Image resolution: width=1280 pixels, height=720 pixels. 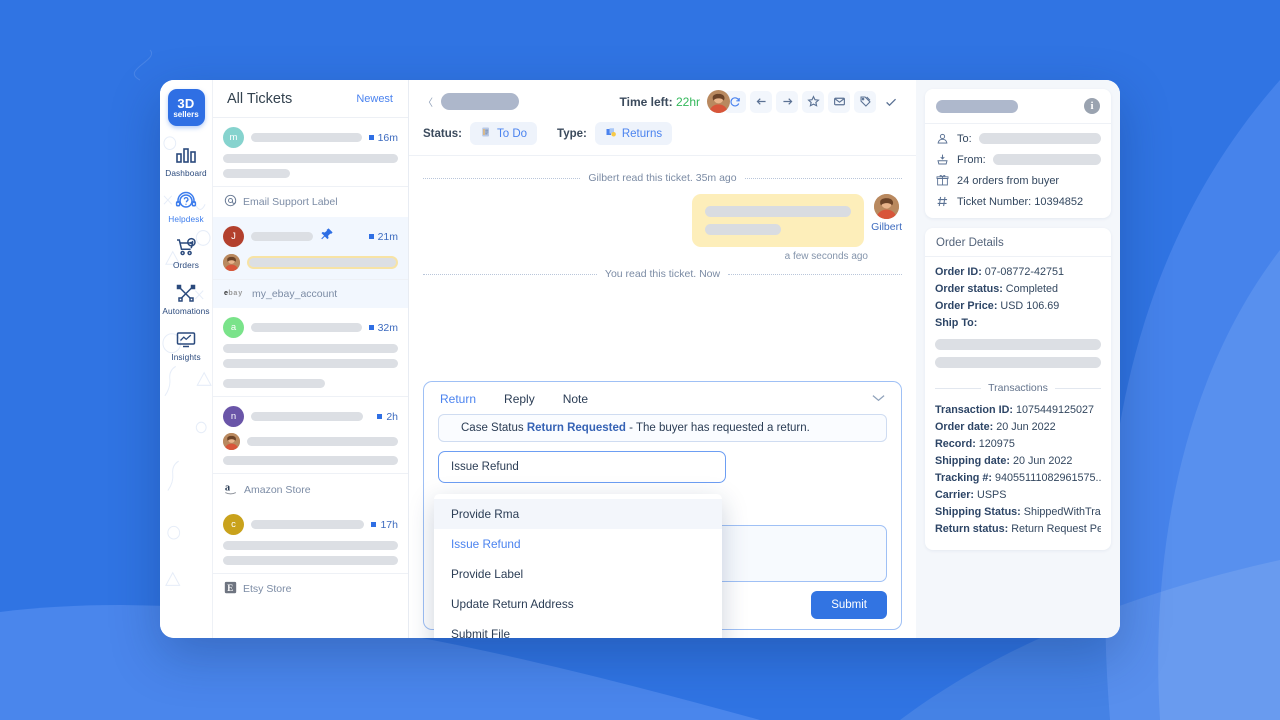 What do you see at coordinates (1092, 106) in the screenshot?
I see `info-icon: i` at bounding box center [1092, 106].